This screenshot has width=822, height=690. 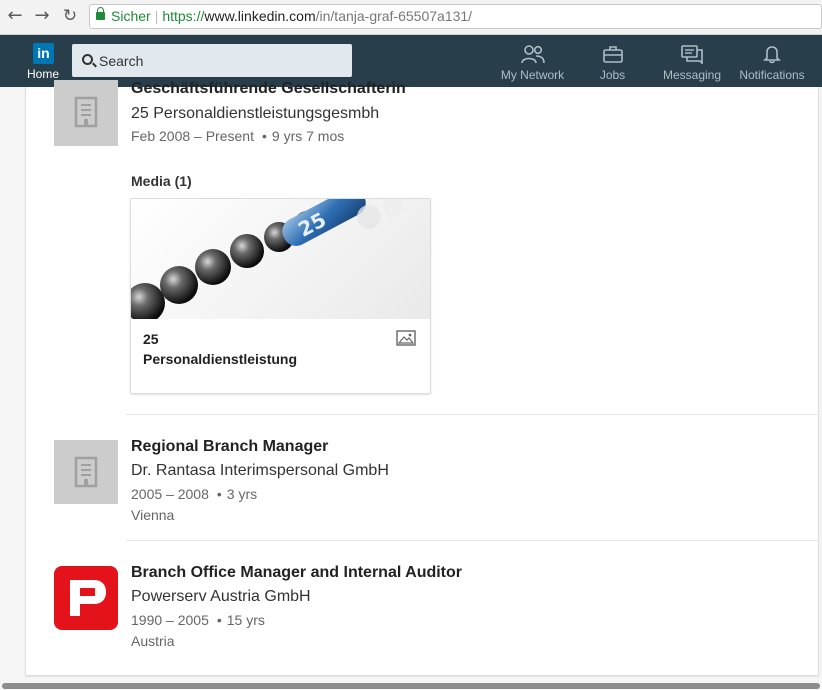 I want to click on job-title: Regional Branch Manager, so click(x=229, y=447).